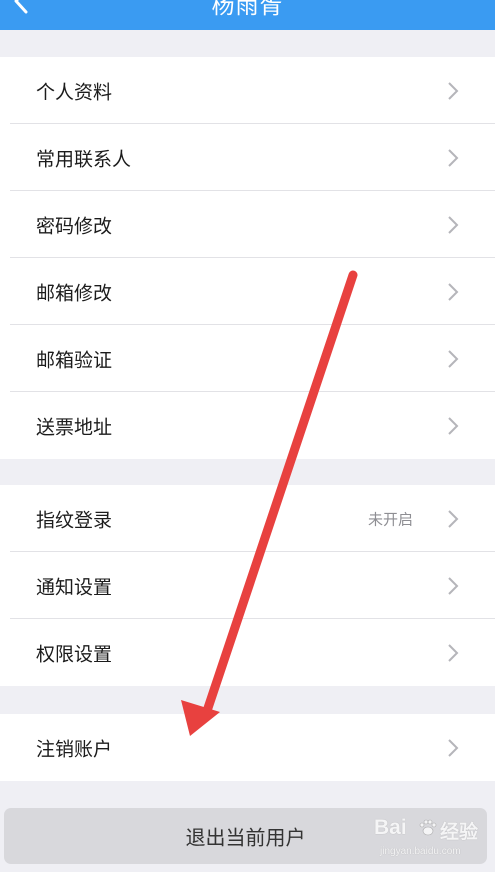 The image size is (495, 872). What do you see at coordinates (247, 224) in the screenshot?
I see `menu-item-password: 密码修改` at bounding box center [247, 224].